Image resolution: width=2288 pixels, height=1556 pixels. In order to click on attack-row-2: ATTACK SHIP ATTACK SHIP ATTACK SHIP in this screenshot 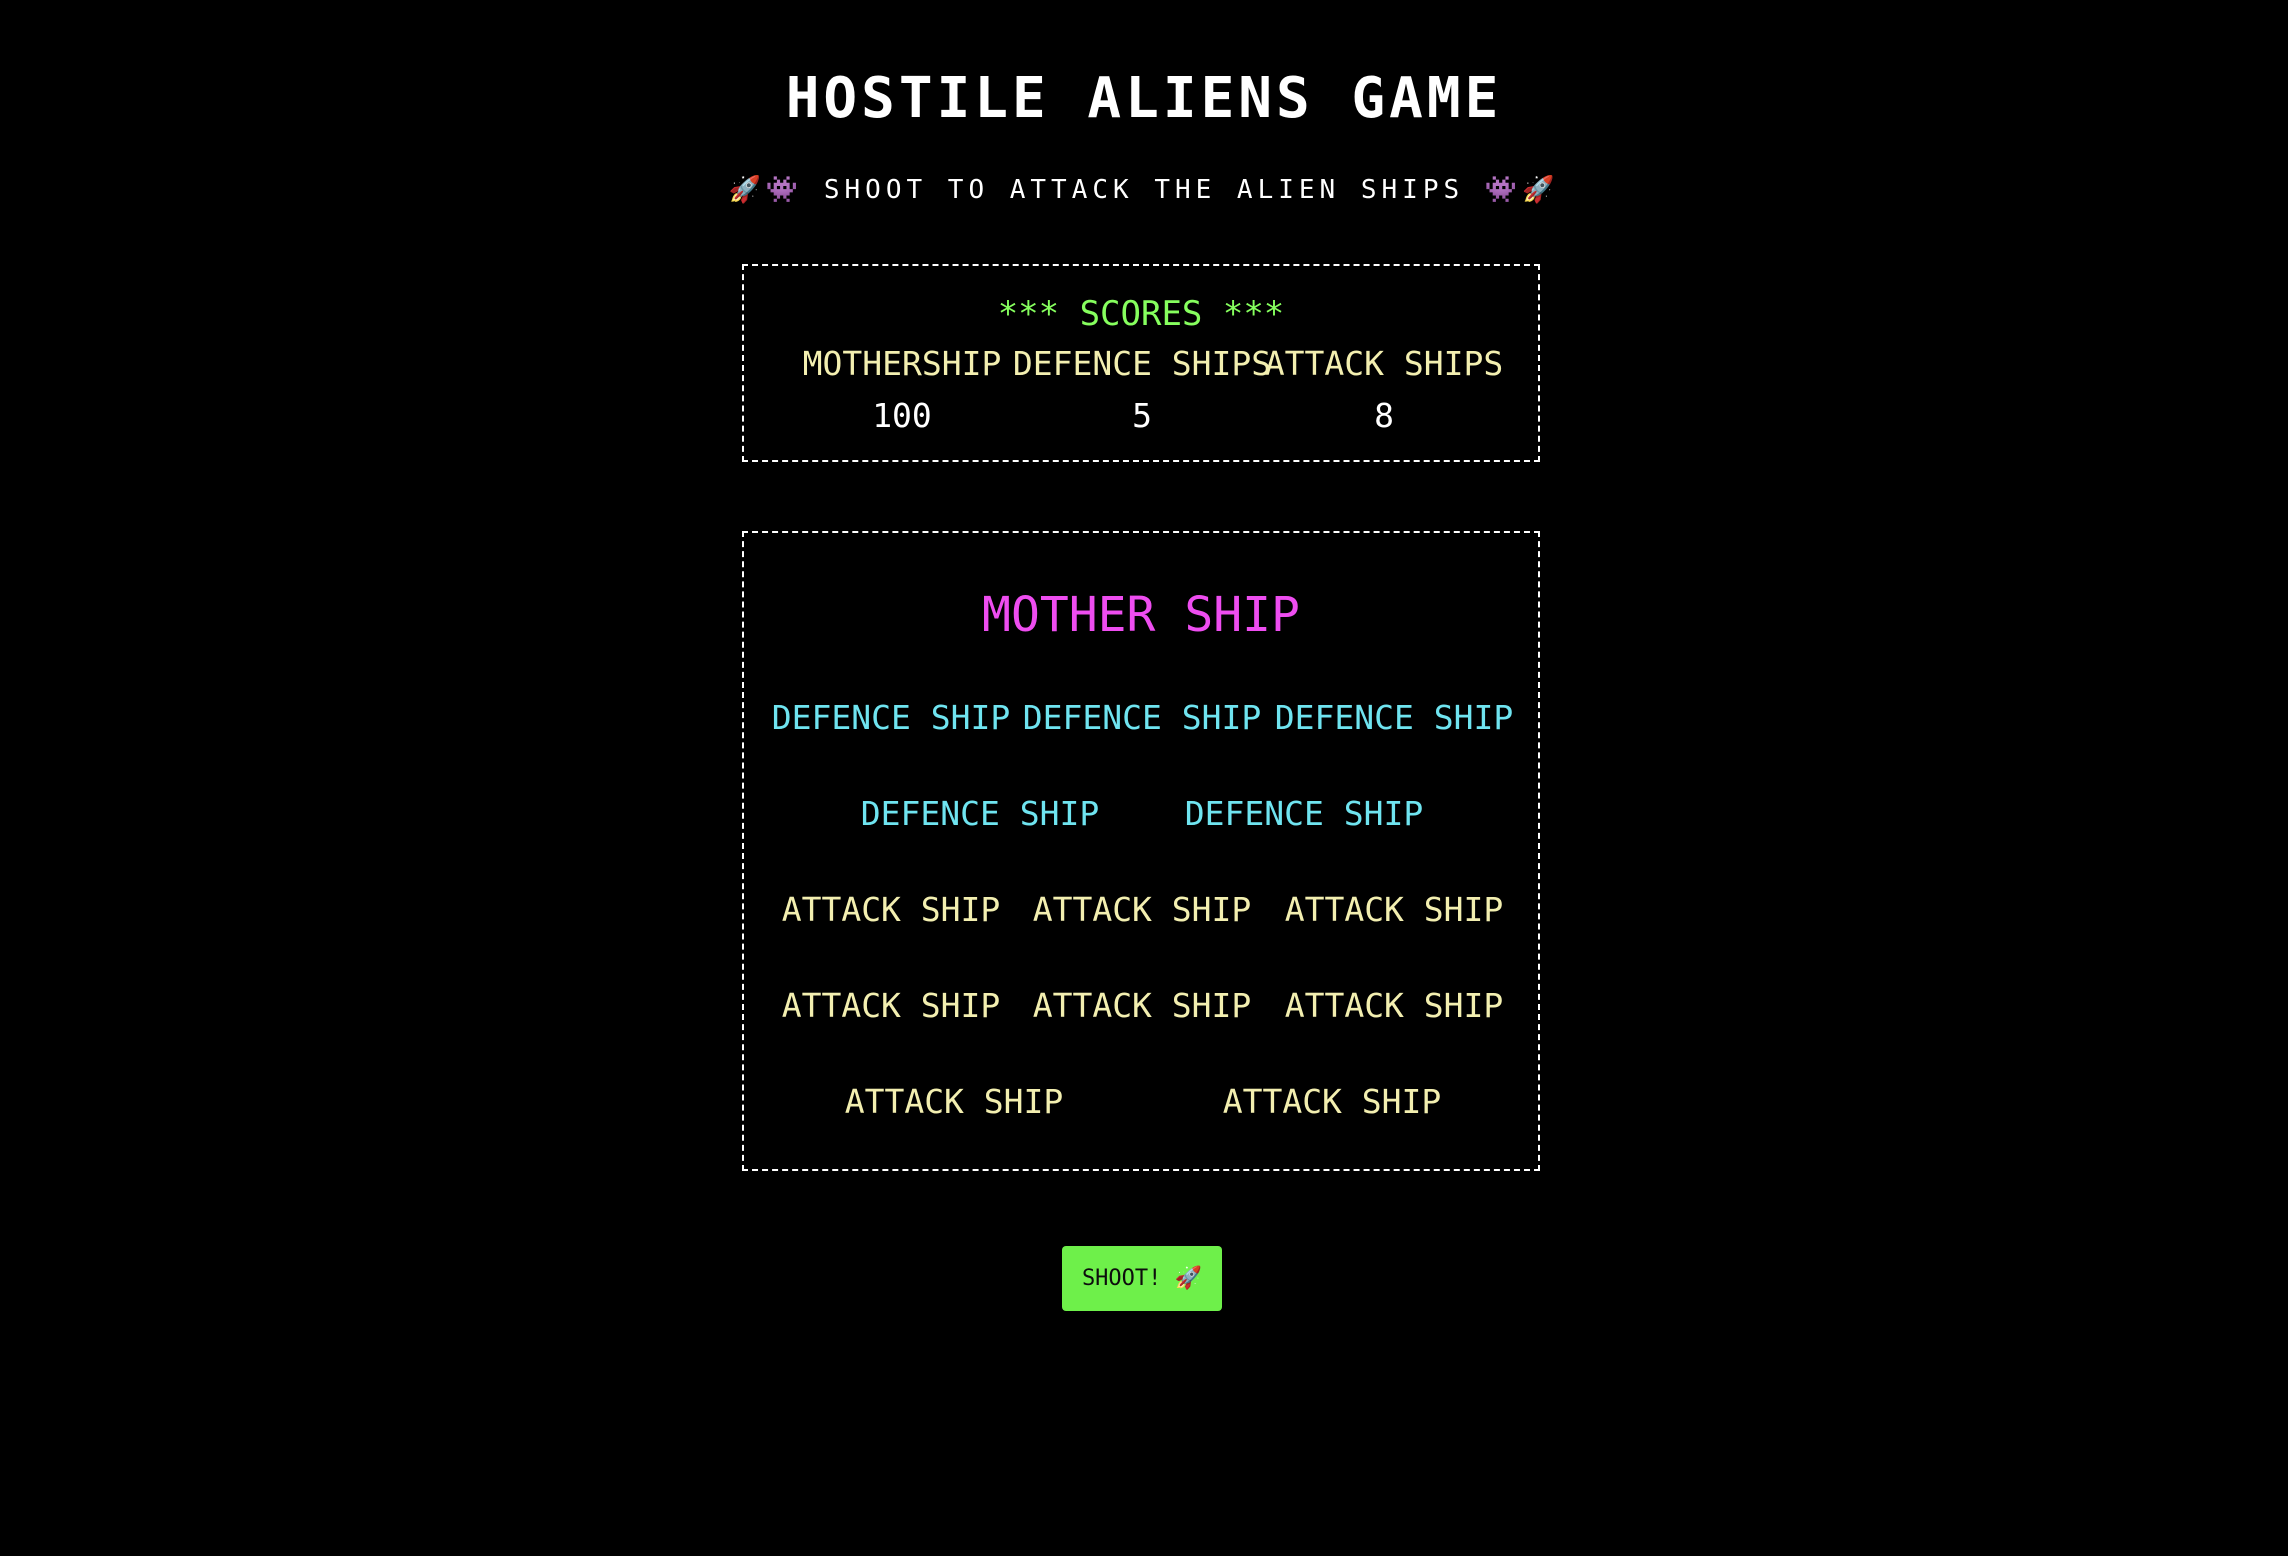, I will do `click(1141, 1006)`.